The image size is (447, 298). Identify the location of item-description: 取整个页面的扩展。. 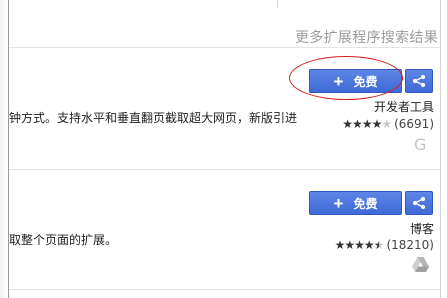
(63, 240).